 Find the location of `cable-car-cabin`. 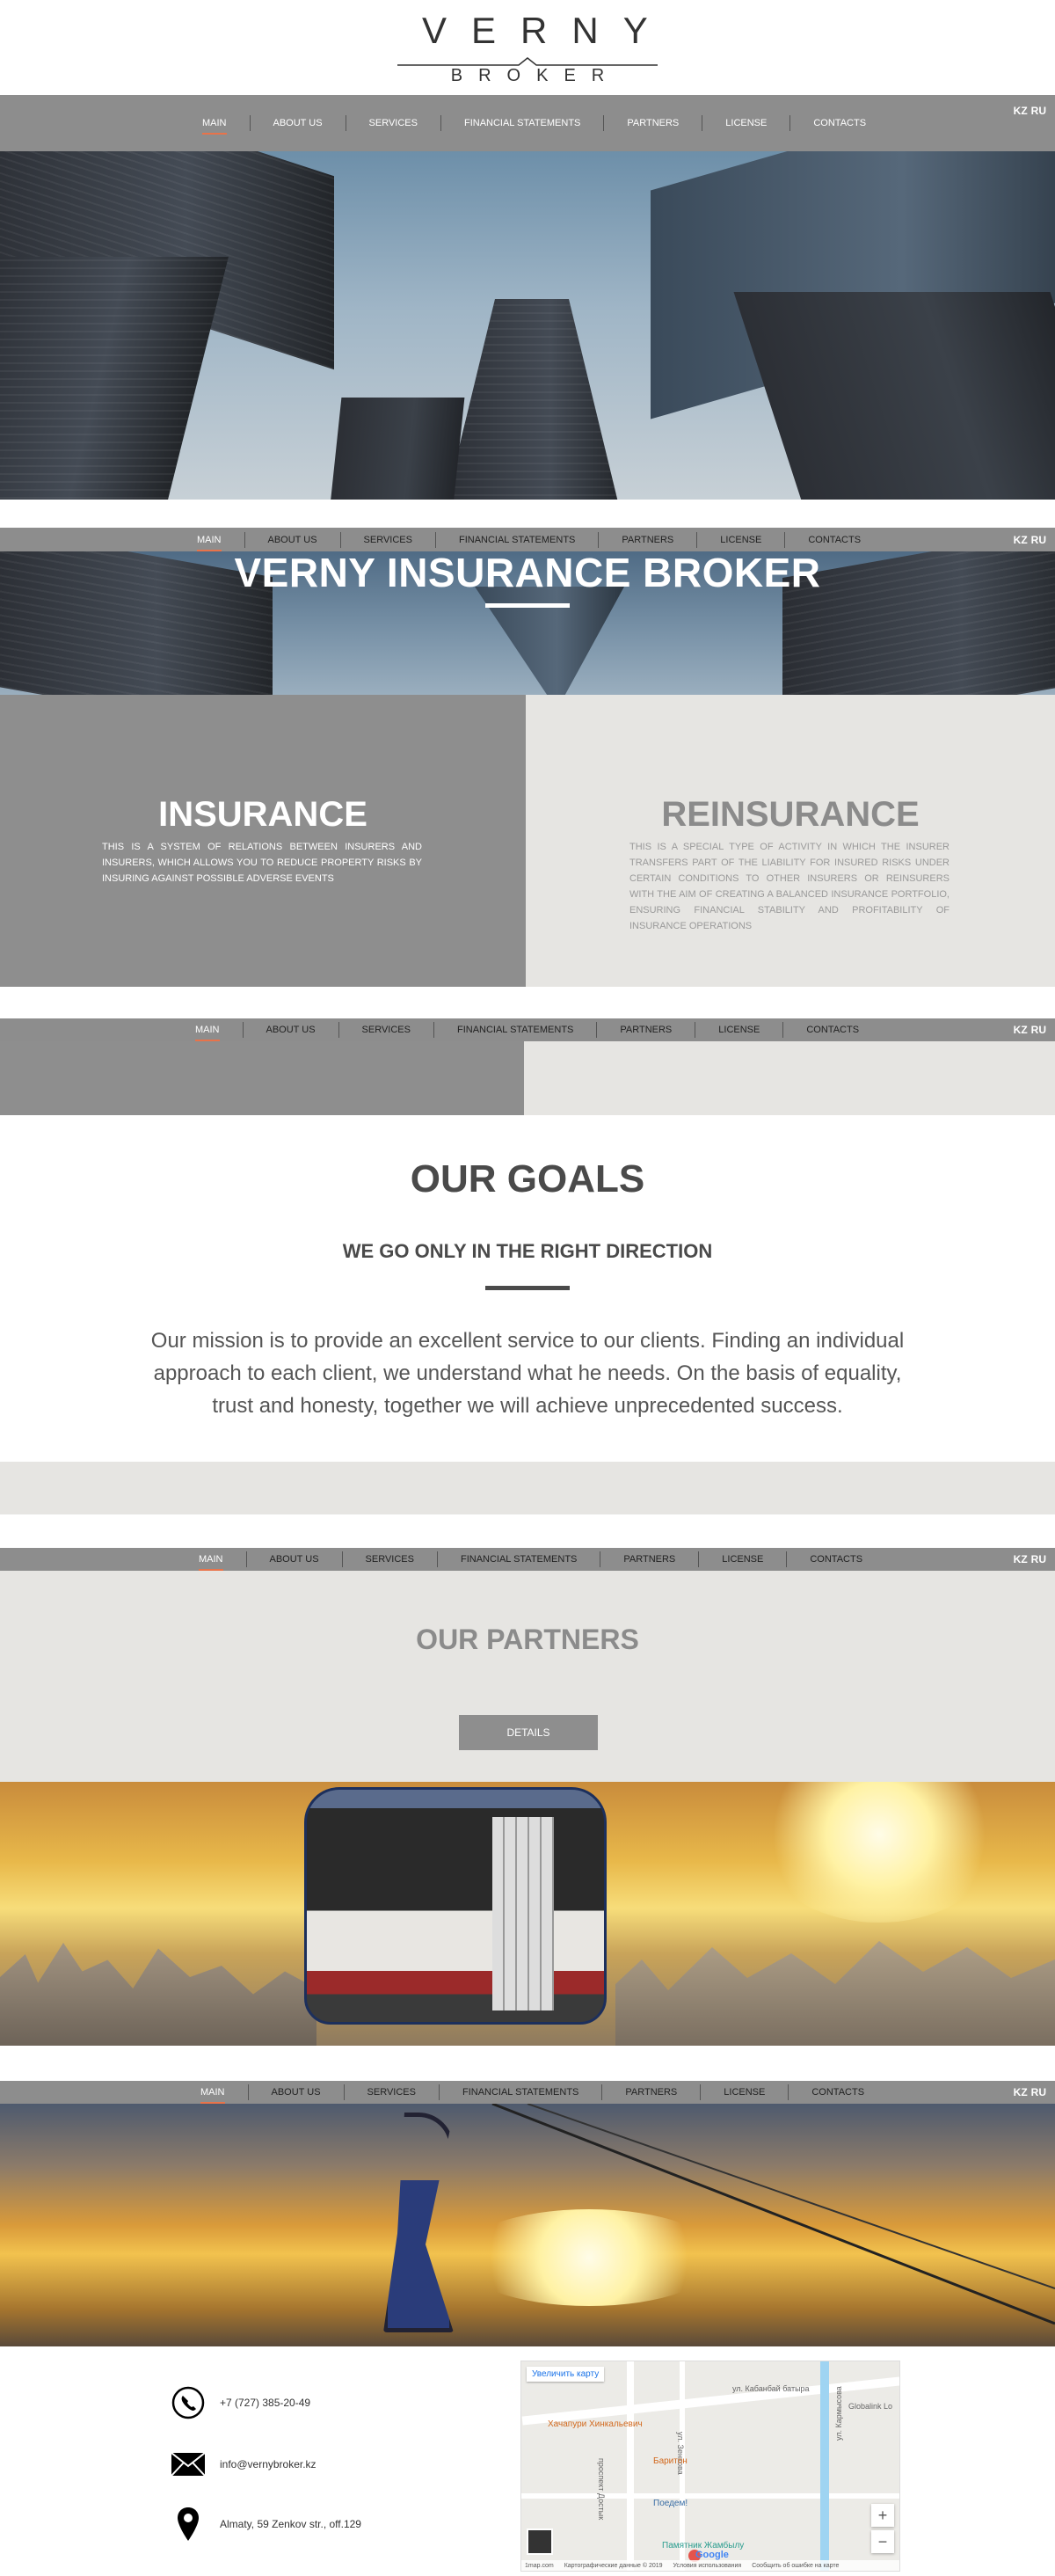

cable-car-cabin is located at coordinates (455, 1906).